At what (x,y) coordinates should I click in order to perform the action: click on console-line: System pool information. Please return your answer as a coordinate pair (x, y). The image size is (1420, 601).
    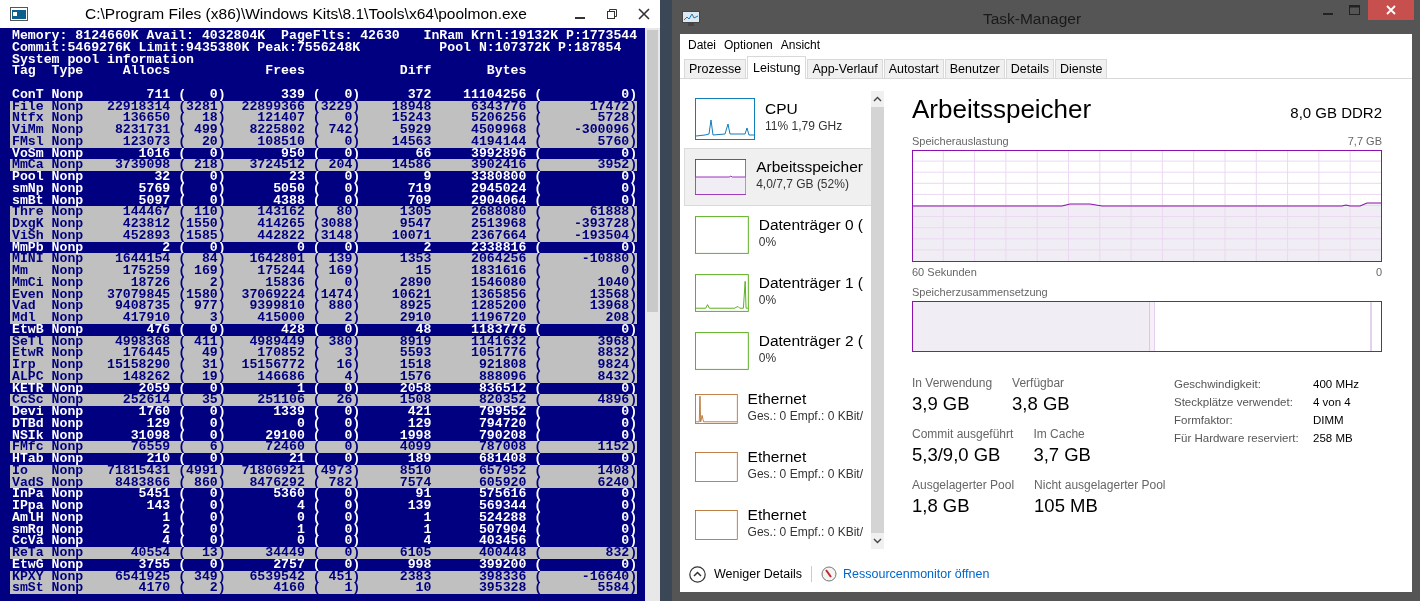
    Looking at the image, I should click on (103, 59).